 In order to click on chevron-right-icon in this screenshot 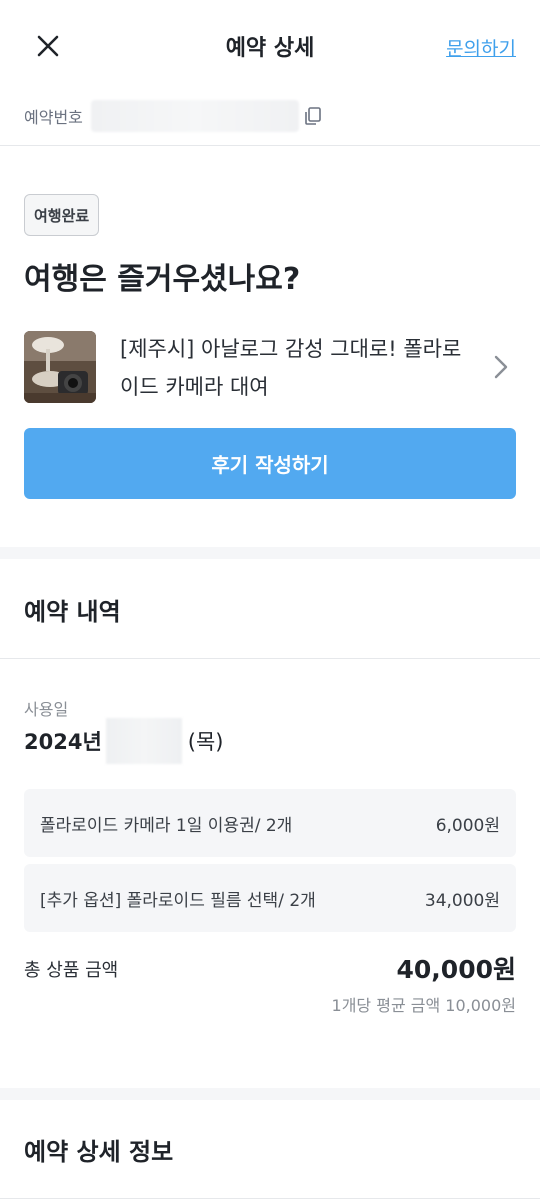, I will do `click(501, 367)`.